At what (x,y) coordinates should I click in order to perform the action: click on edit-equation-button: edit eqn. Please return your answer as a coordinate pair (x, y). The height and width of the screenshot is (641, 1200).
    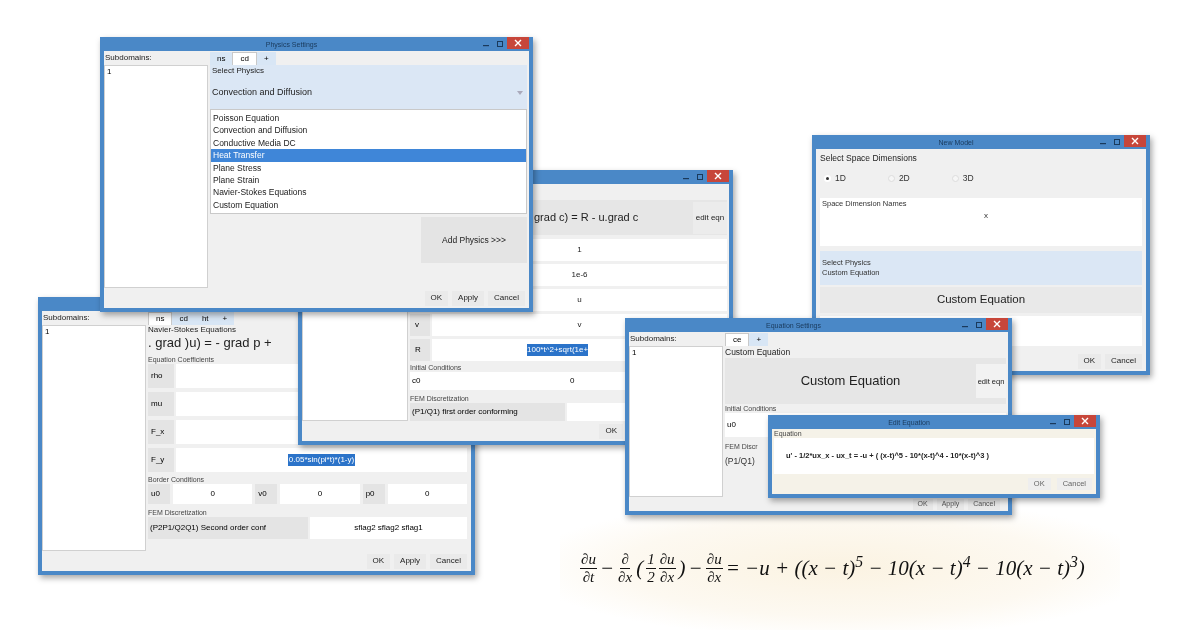
    Looking at the image, I should click on (710, 217).